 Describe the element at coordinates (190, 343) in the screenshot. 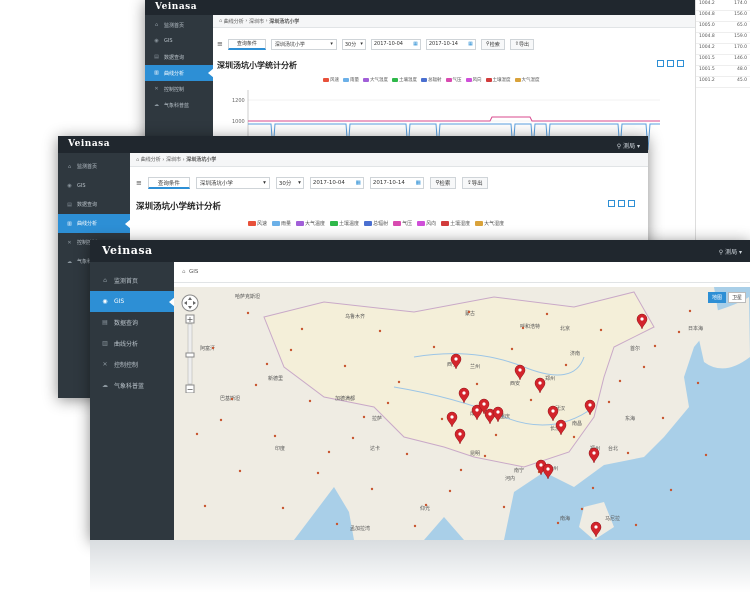

I see `pan-zoom-icon: + −` at that location.